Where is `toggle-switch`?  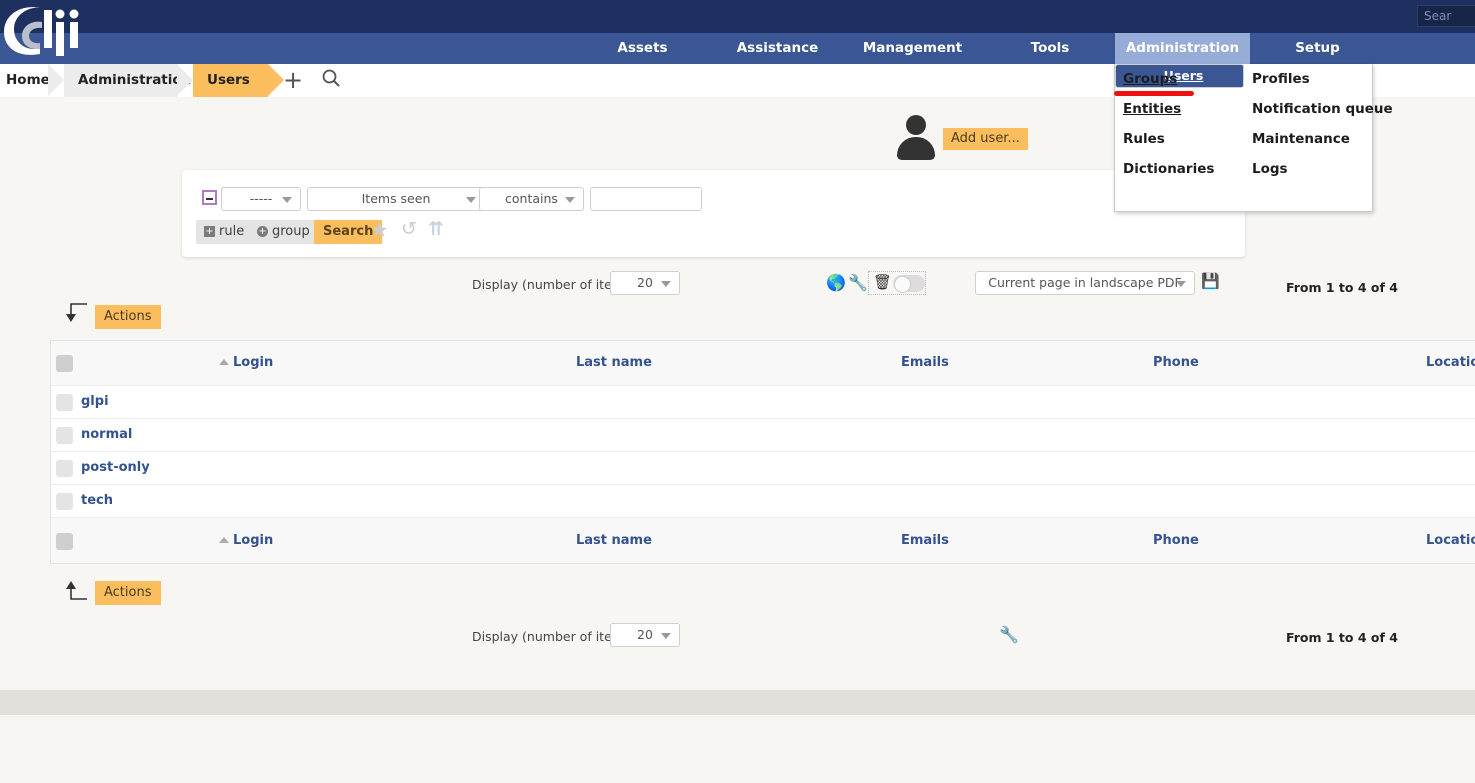
toggle-switch is located at coordinates (909, 284).